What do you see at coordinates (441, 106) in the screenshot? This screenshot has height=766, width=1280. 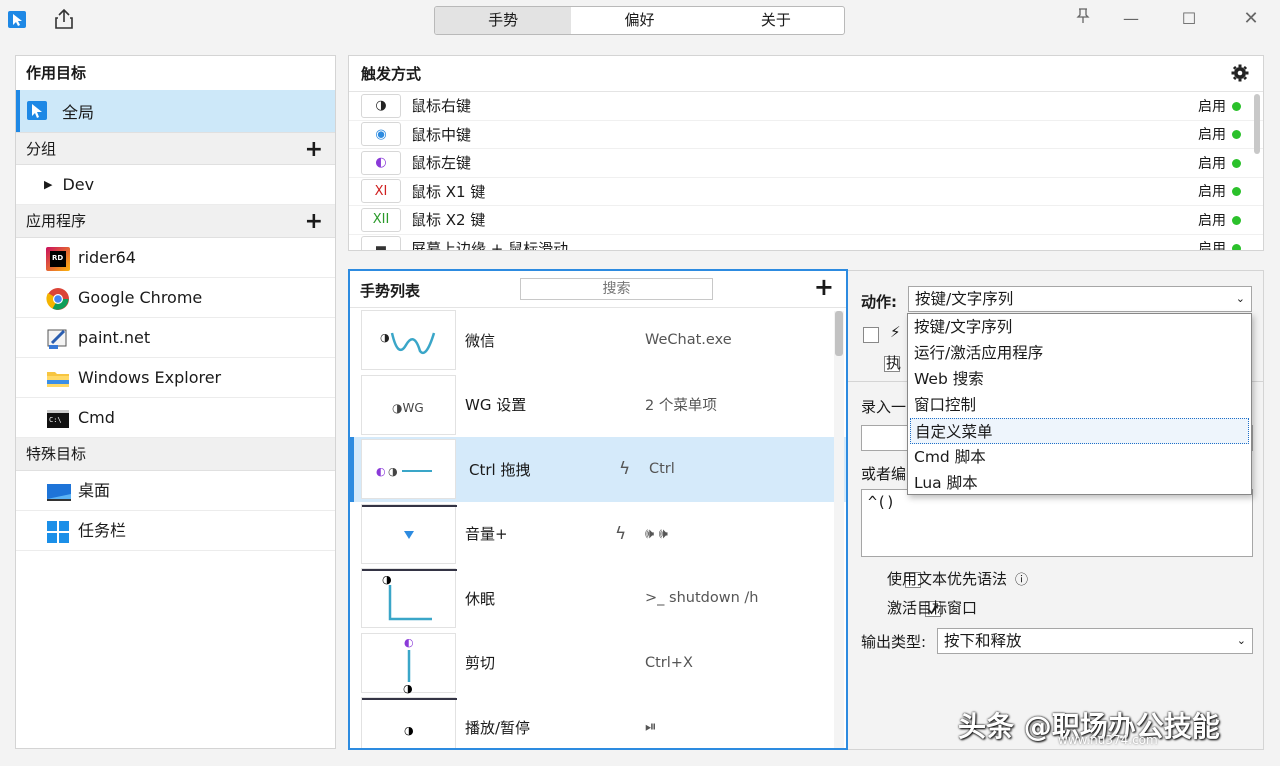 I see `trigger-label: 鼠标右键` at bounding box center [441, 106].